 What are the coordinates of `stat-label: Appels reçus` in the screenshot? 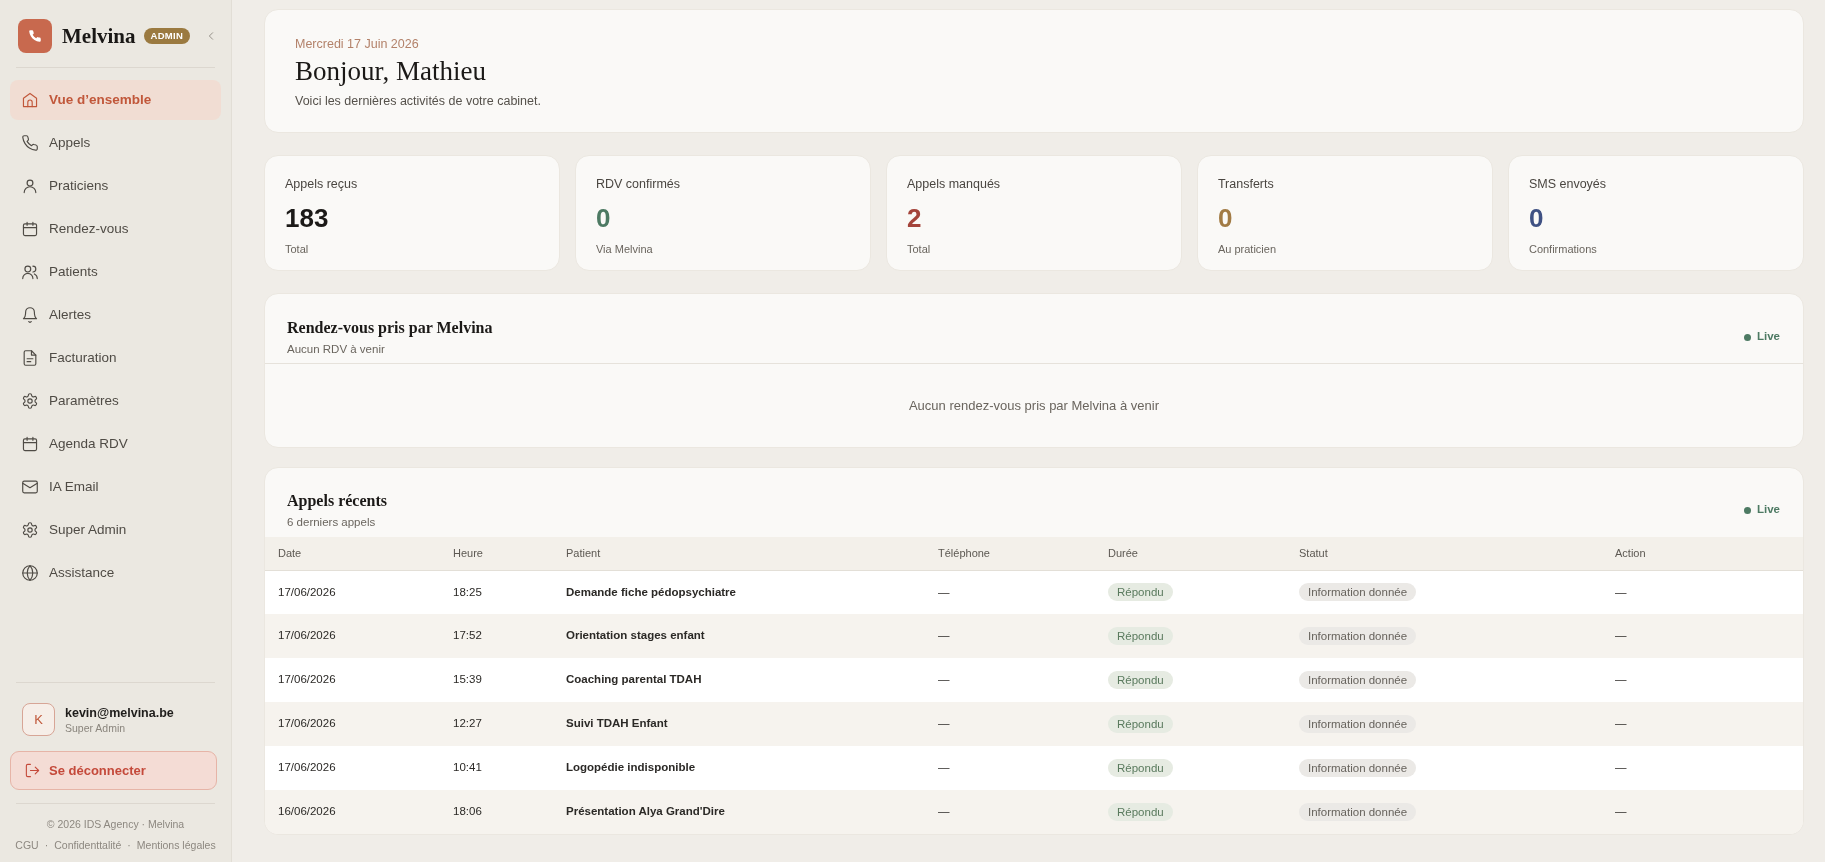 It's located at (322, 184).